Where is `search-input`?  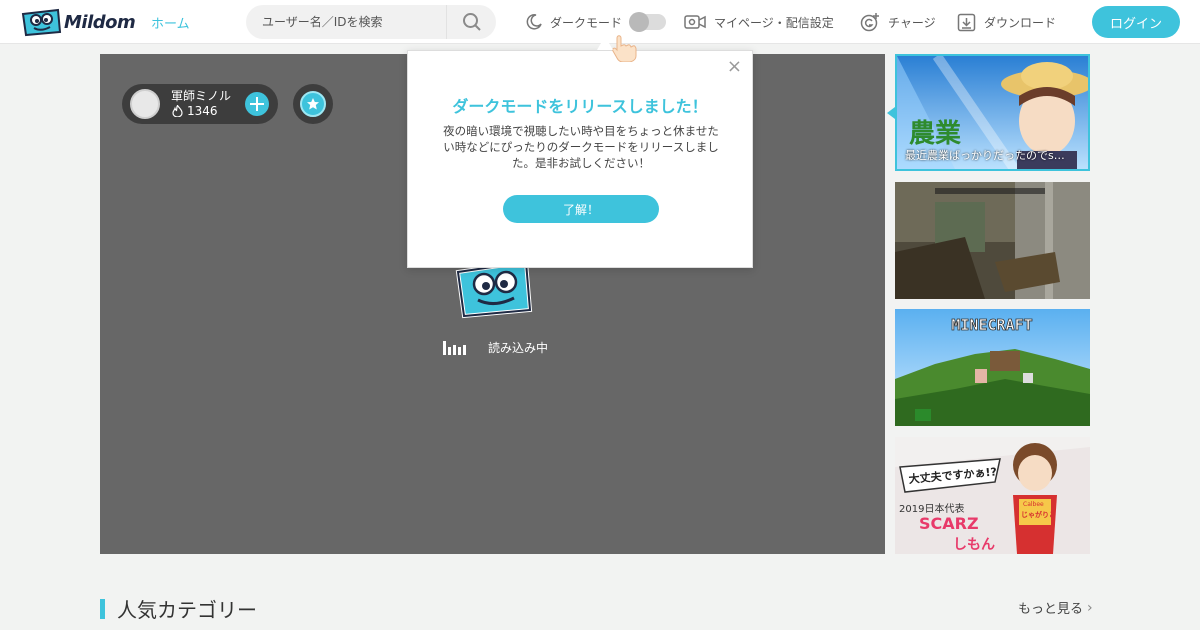
search-input is located at coordinates (346, 22).